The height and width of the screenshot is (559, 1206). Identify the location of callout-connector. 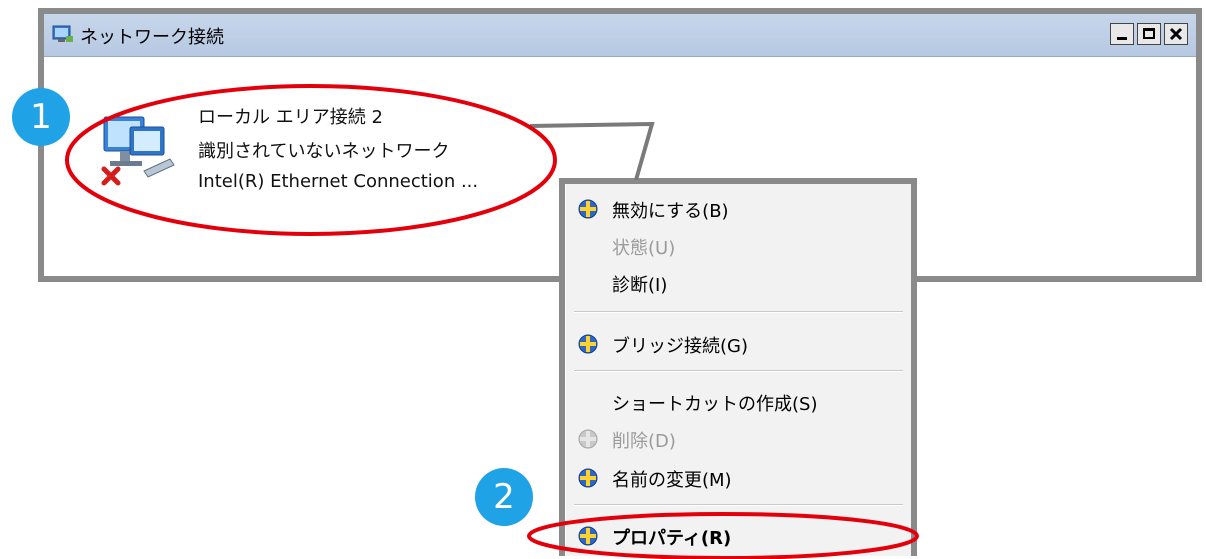
(592, 151).